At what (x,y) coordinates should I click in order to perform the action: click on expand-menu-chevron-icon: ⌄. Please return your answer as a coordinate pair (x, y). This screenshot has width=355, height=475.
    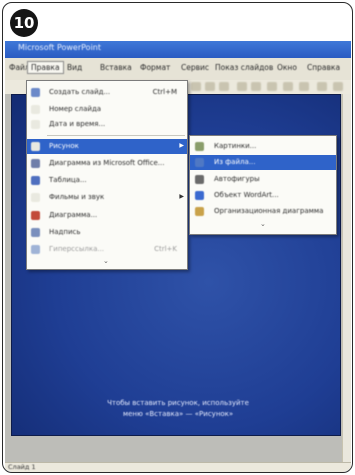
    Looking at the image, I should click on (106, 261).